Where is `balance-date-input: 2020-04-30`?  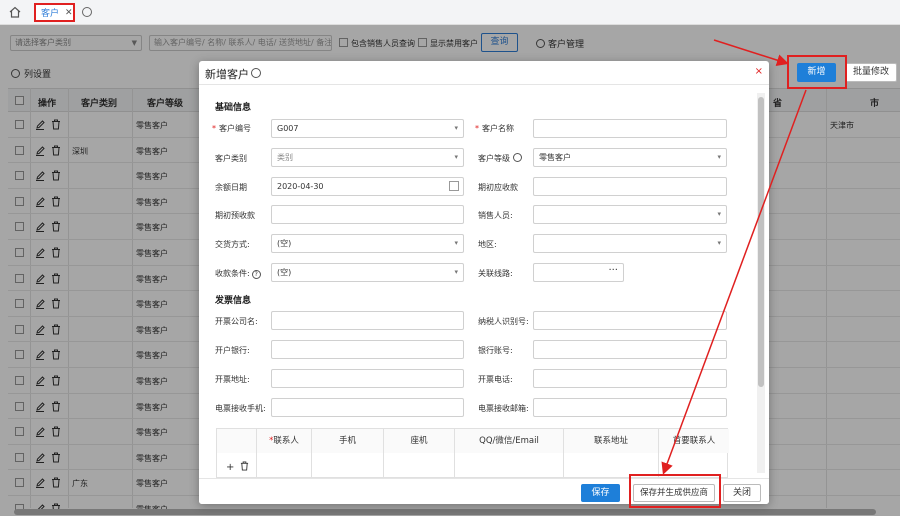
balance-date-input: 2020-04-30 is located at coordinates (367, 186).